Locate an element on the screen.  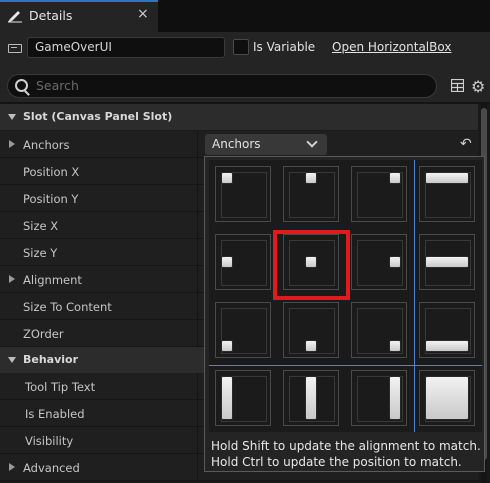
grid-divider-horizontal is located at coordinates (345, 365).